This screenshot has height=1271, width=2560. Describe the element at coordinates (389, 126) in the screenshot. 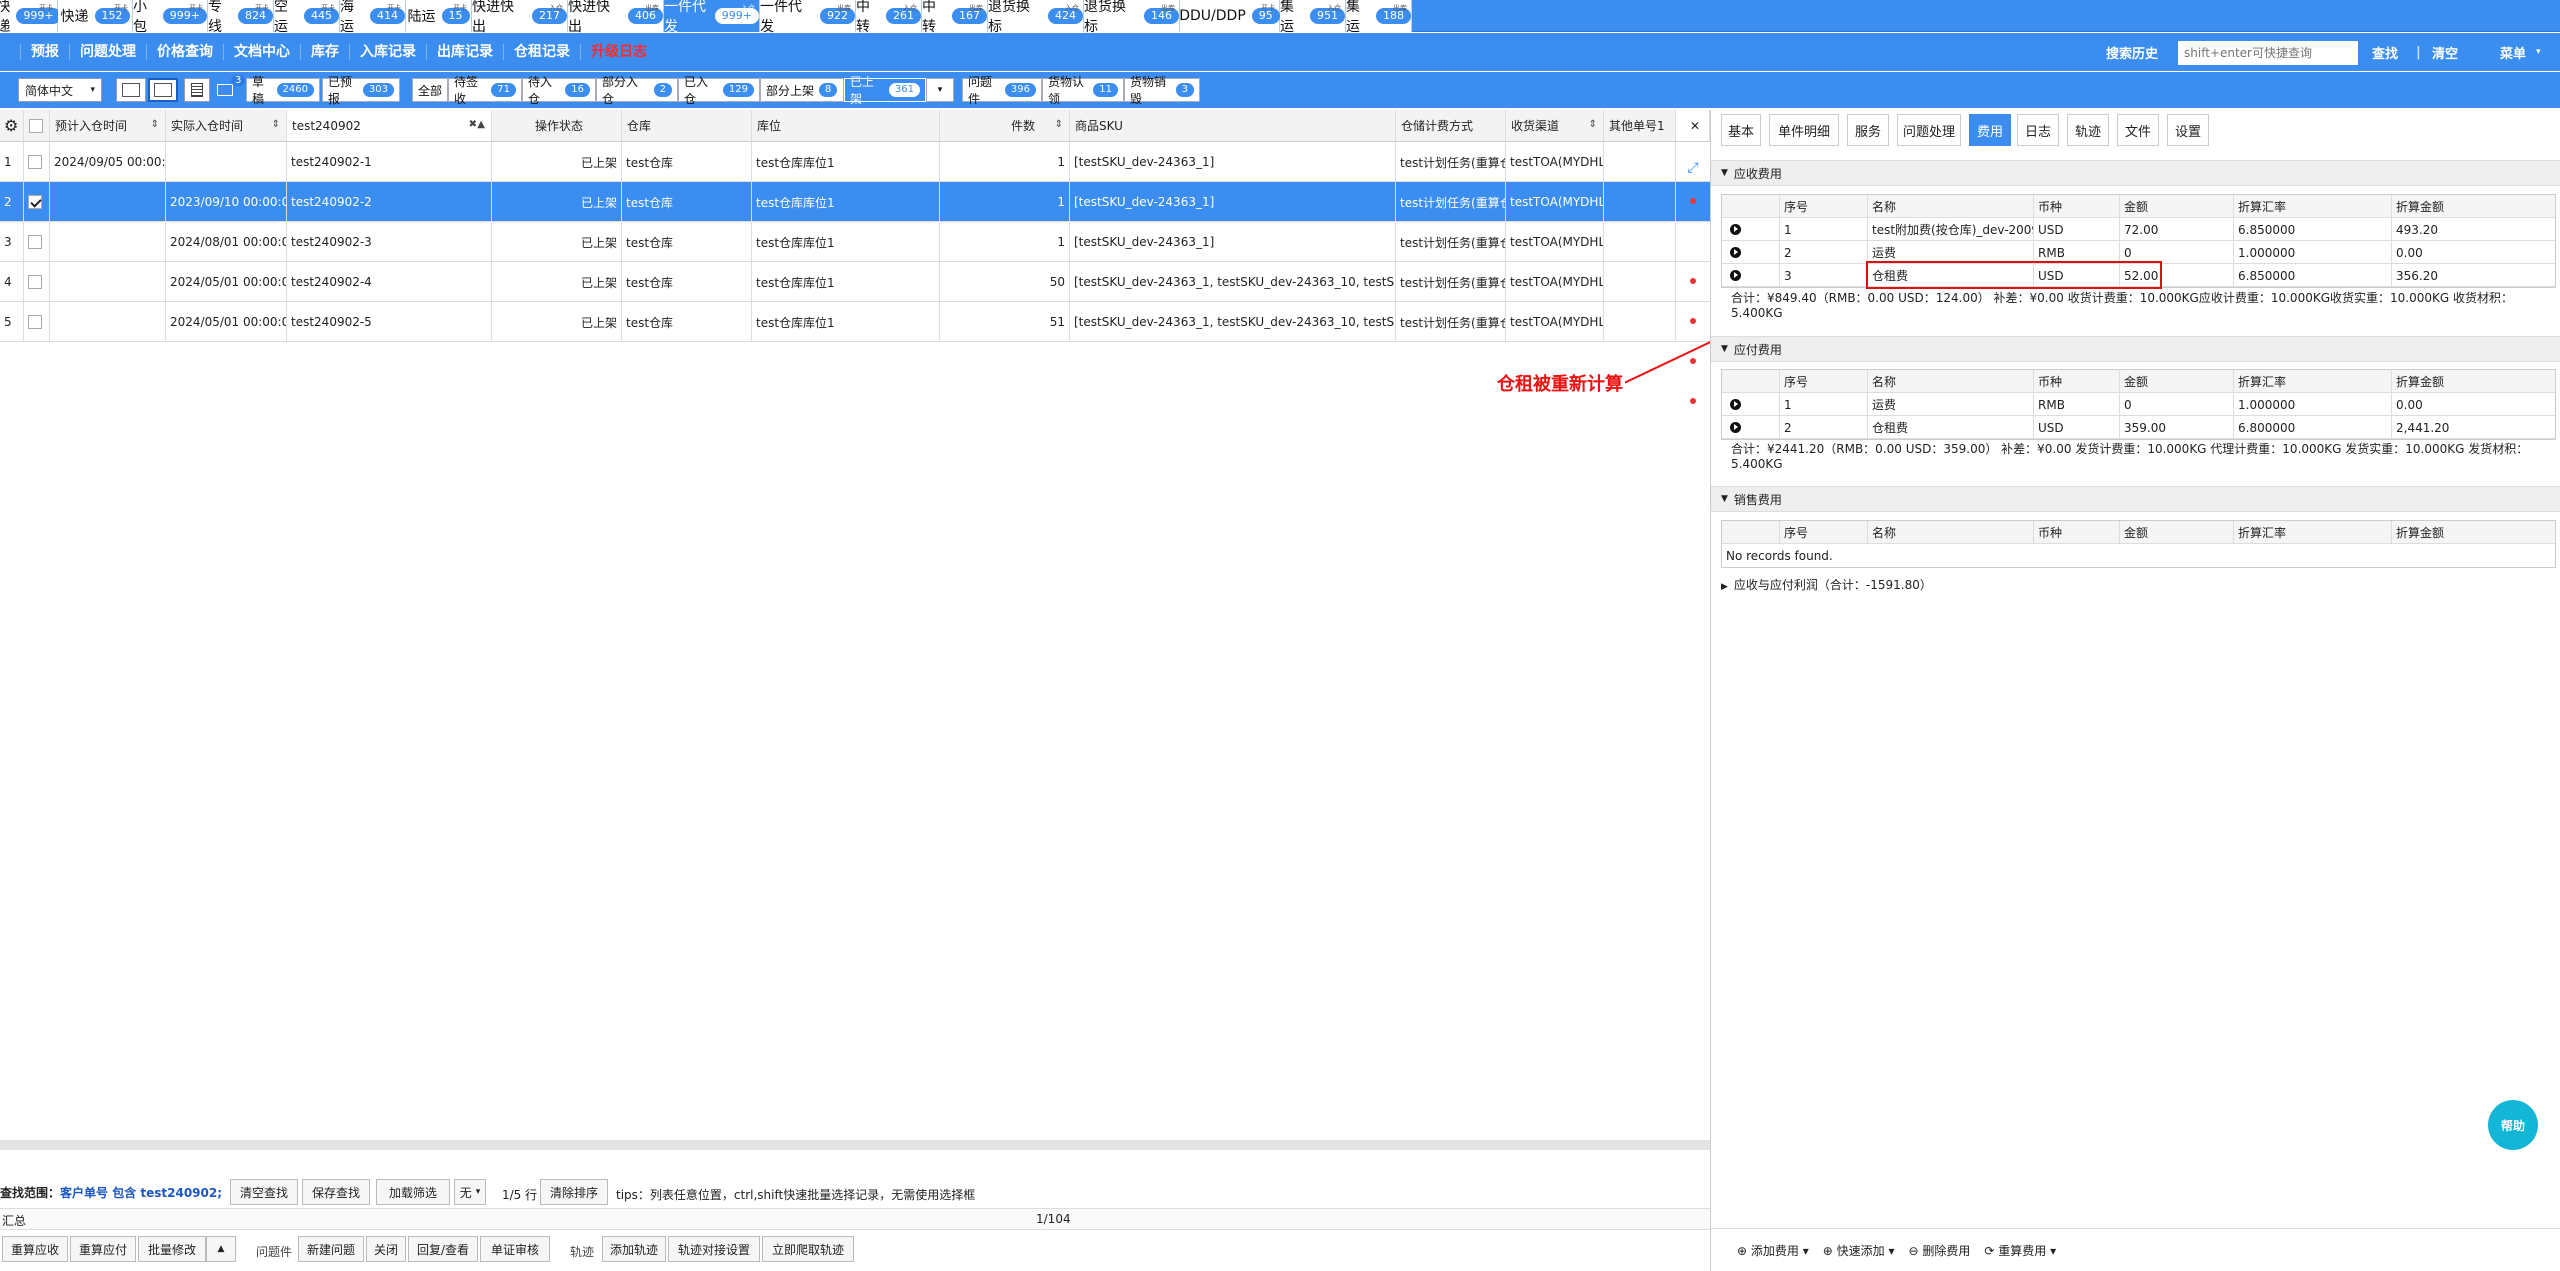

I see `col-order-filter: test240902 ✖ ▲` at that location.